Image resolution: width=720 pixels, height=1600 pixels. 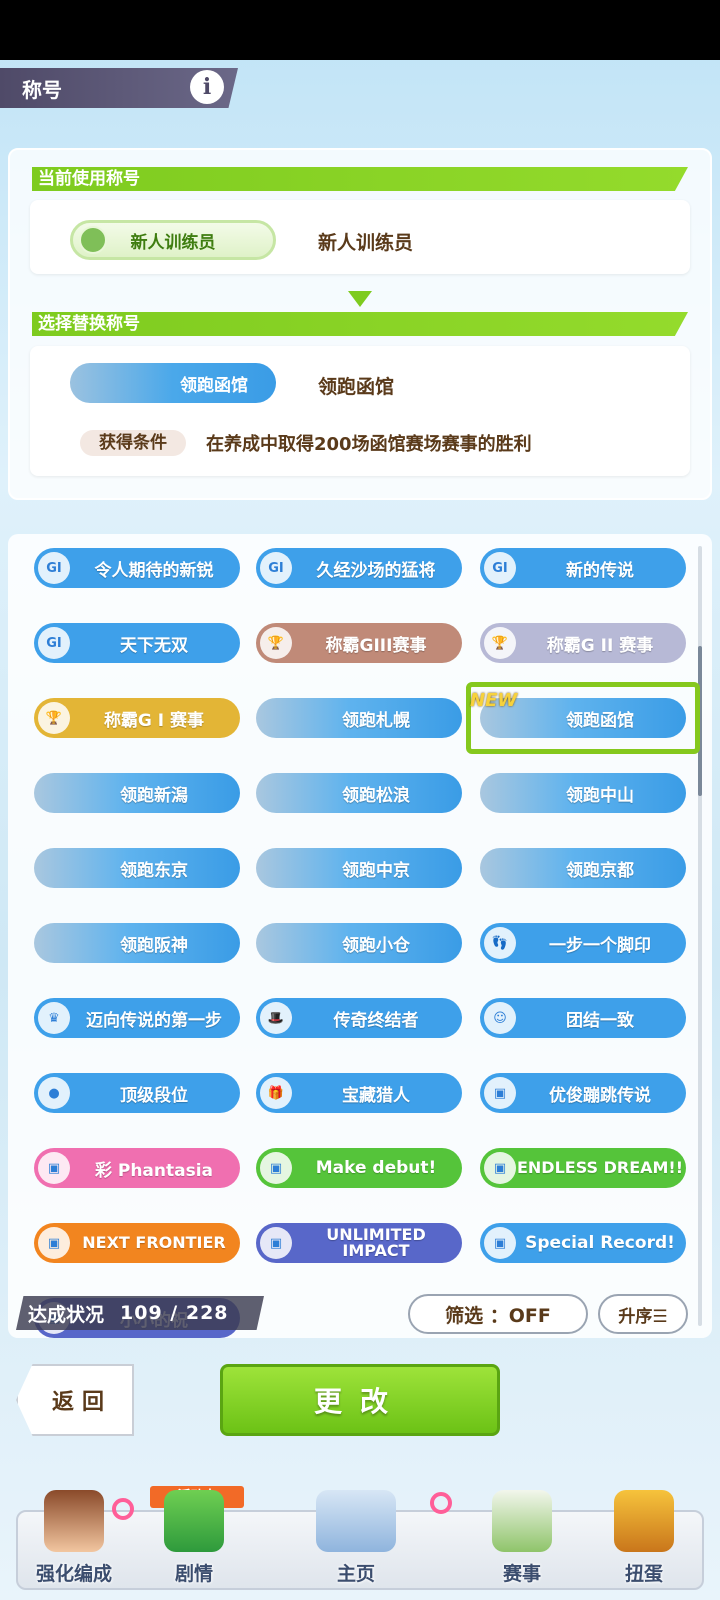 I want to click on system-status-bar, so click(x=360, y=30).